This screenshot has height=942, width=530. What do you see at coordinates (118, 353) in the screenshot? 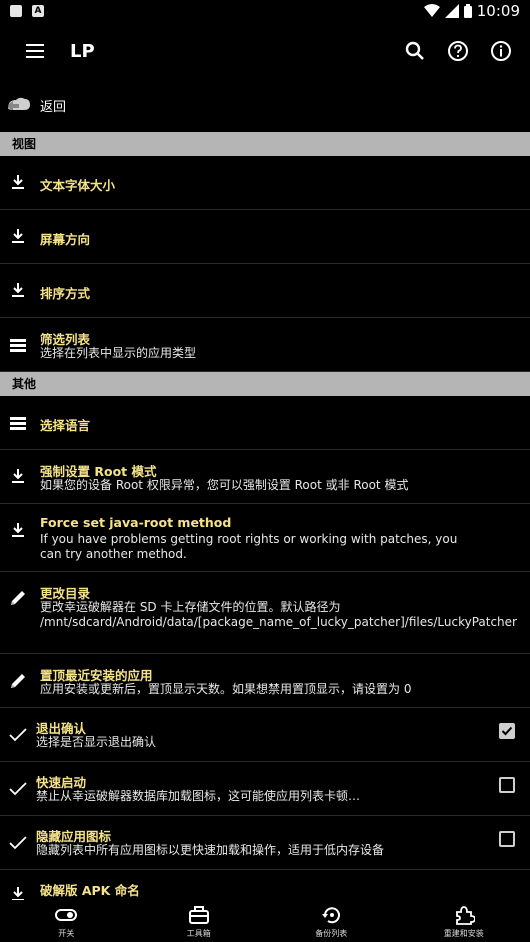
I see `setting-subtitle: 选择在列表中显示的应用类型` at bounding box center [118, 353].